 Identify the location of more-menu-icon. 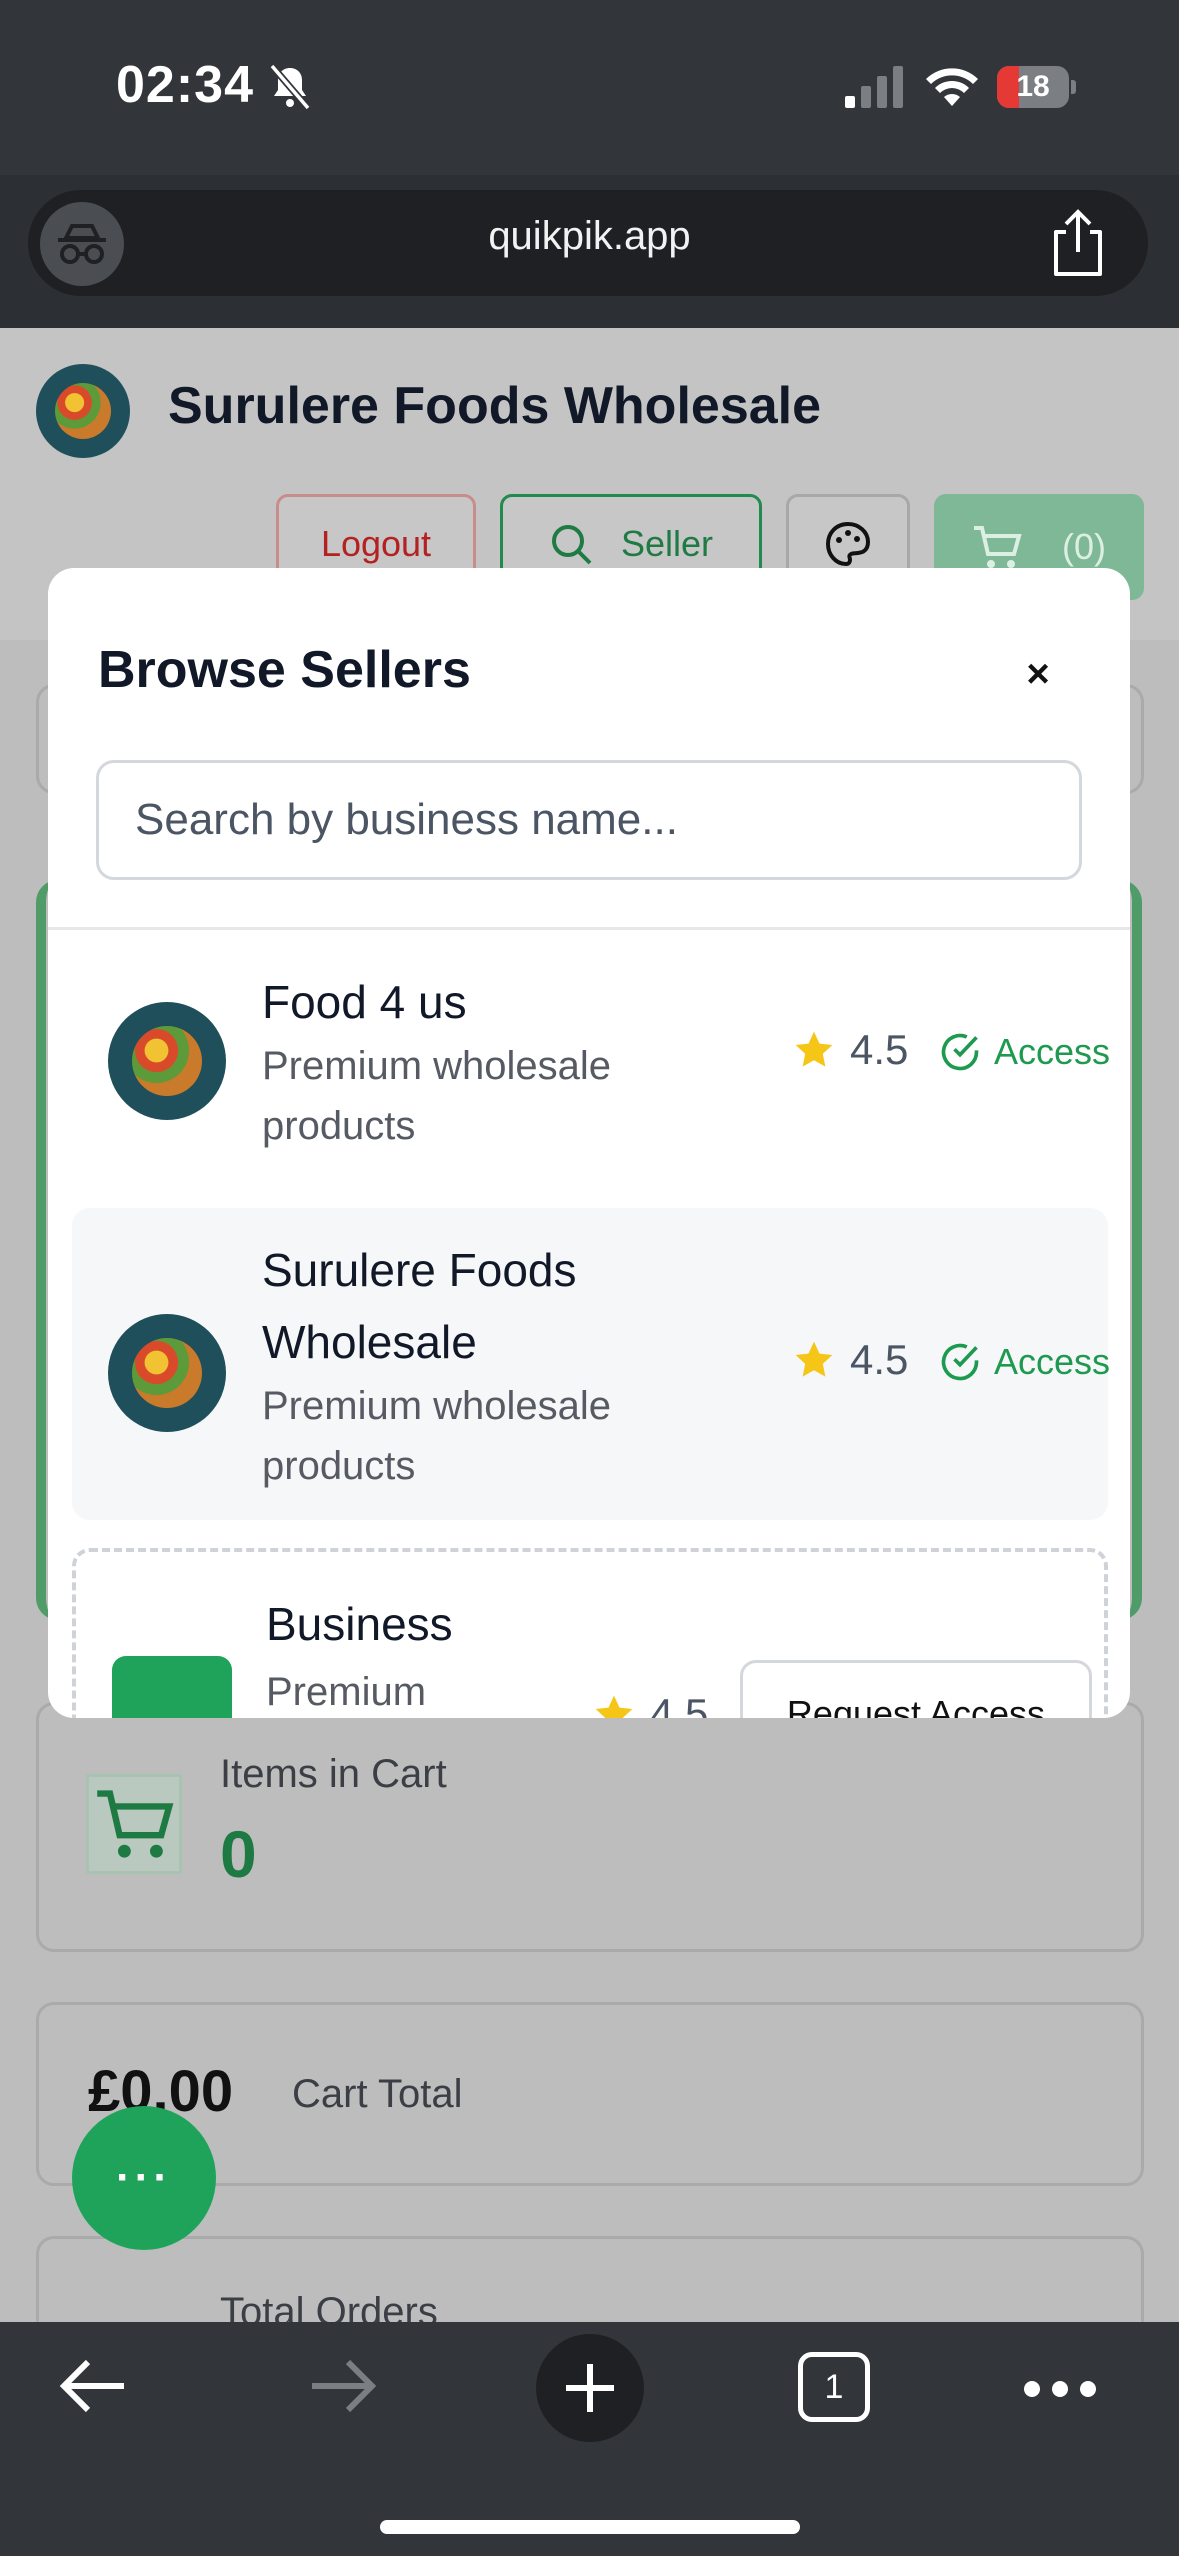
(1060, 2389).